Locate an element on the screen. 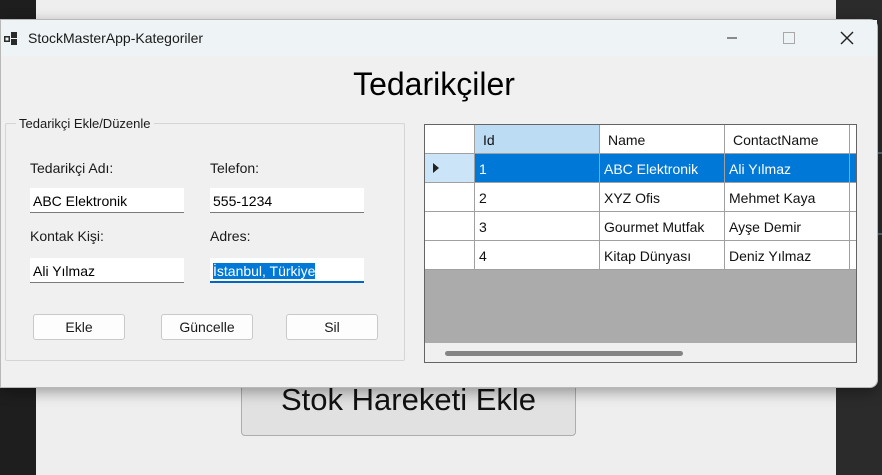  address-input: İstanbul, Türkiye is located at coordinates (287, 270).